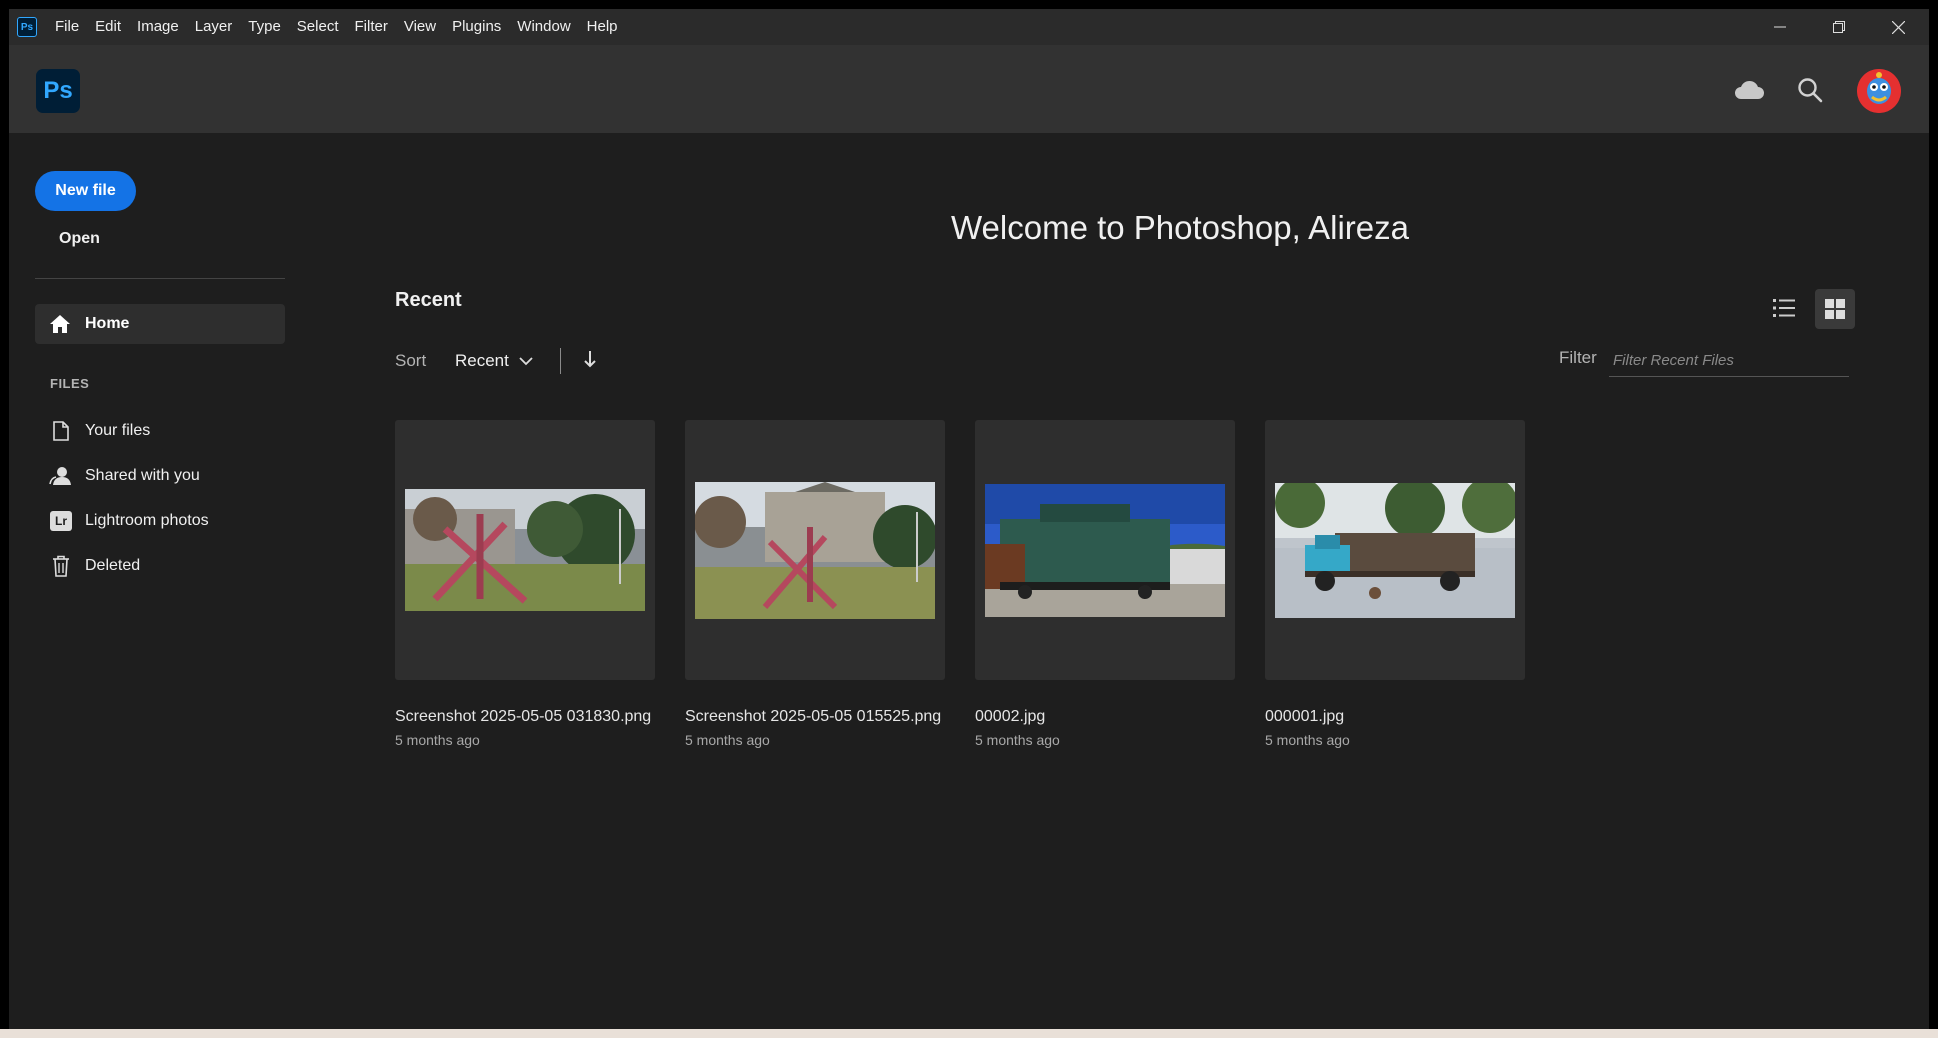  I want to click on close-window-button, so click(1898, 27).